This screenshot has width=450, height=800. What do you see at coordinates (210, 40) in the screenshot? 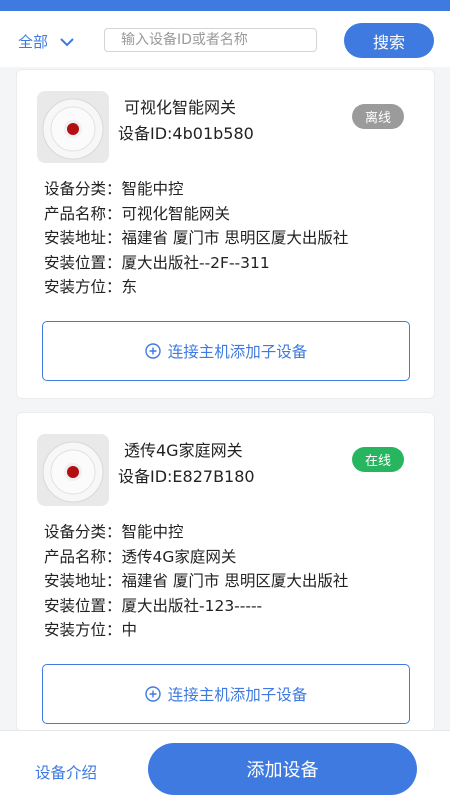
I see `search-input` at bounding box center [210, 40].